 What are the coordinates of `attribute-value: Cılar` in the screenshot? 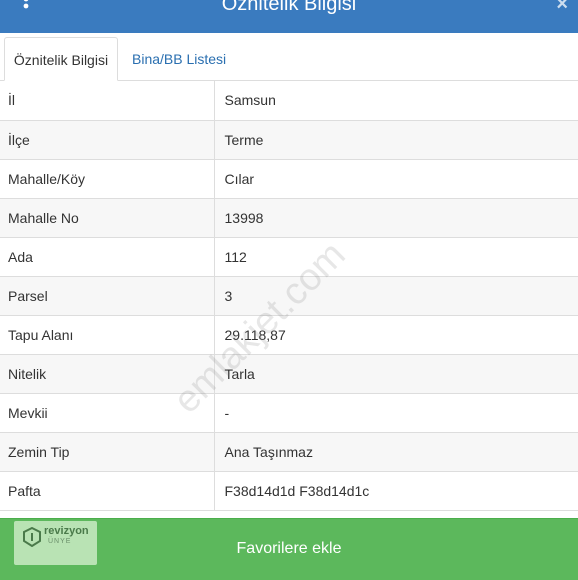 It's located at (396, 179).